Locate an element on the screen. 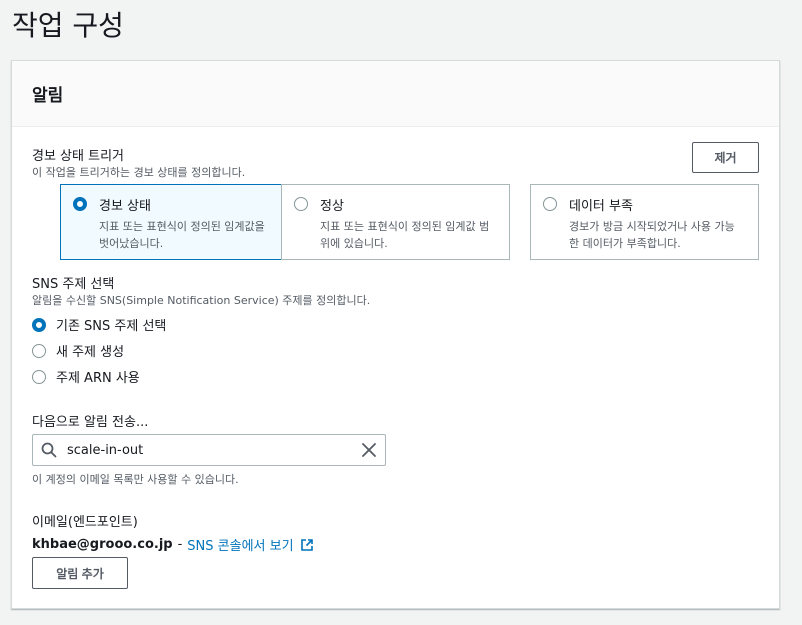 This screenshot has height=625, width=802. tile-title: 데이터 부족 is located at coordinates (601, 206).